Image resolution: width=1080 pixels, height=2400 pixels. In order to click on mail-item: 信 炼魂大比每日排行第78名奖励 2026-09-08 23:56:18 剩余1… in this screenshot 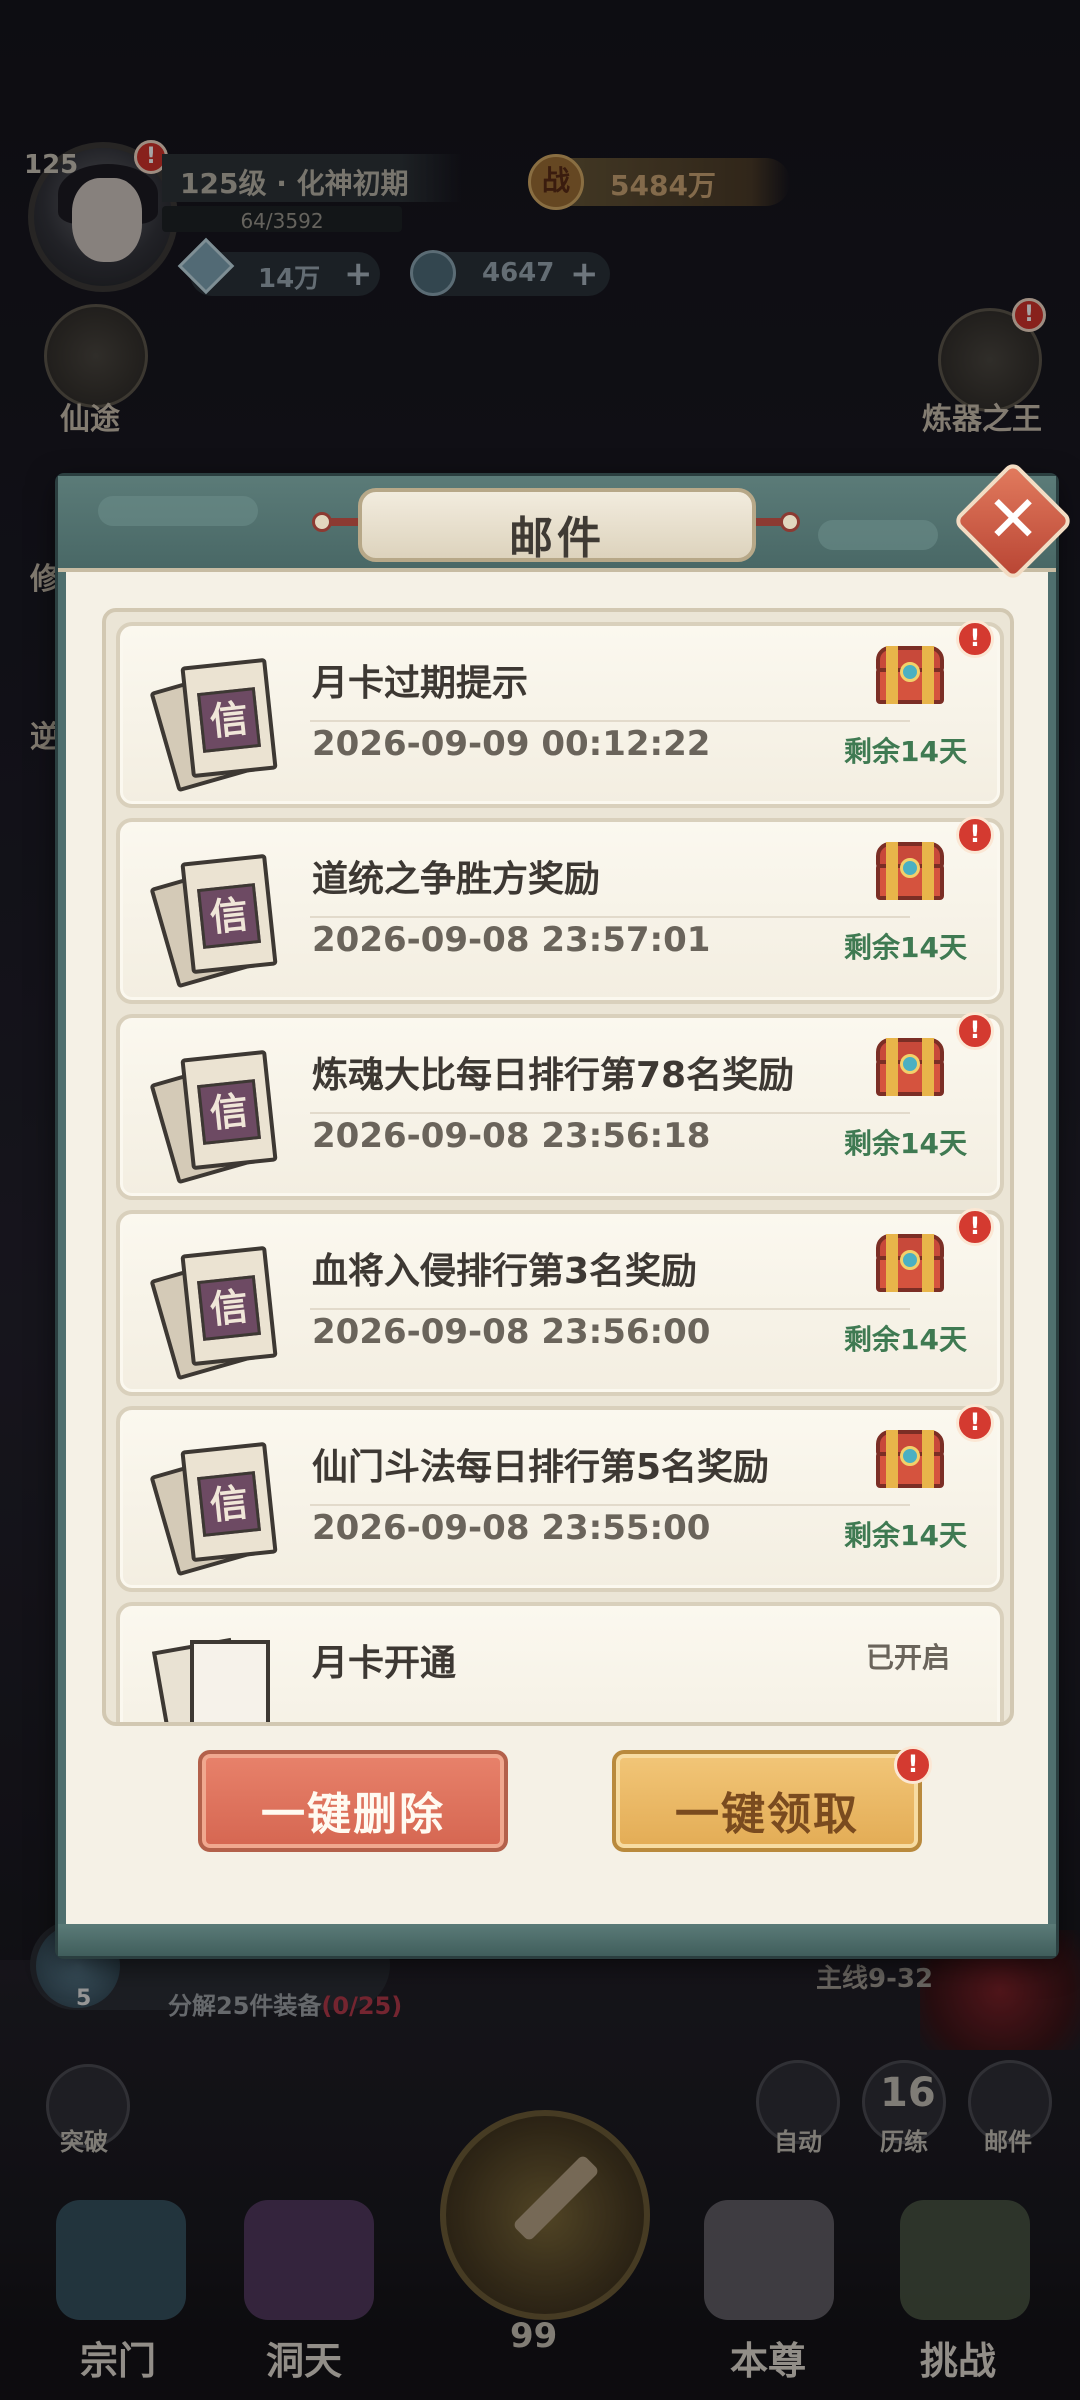, I will do `click(560, 1107)`.